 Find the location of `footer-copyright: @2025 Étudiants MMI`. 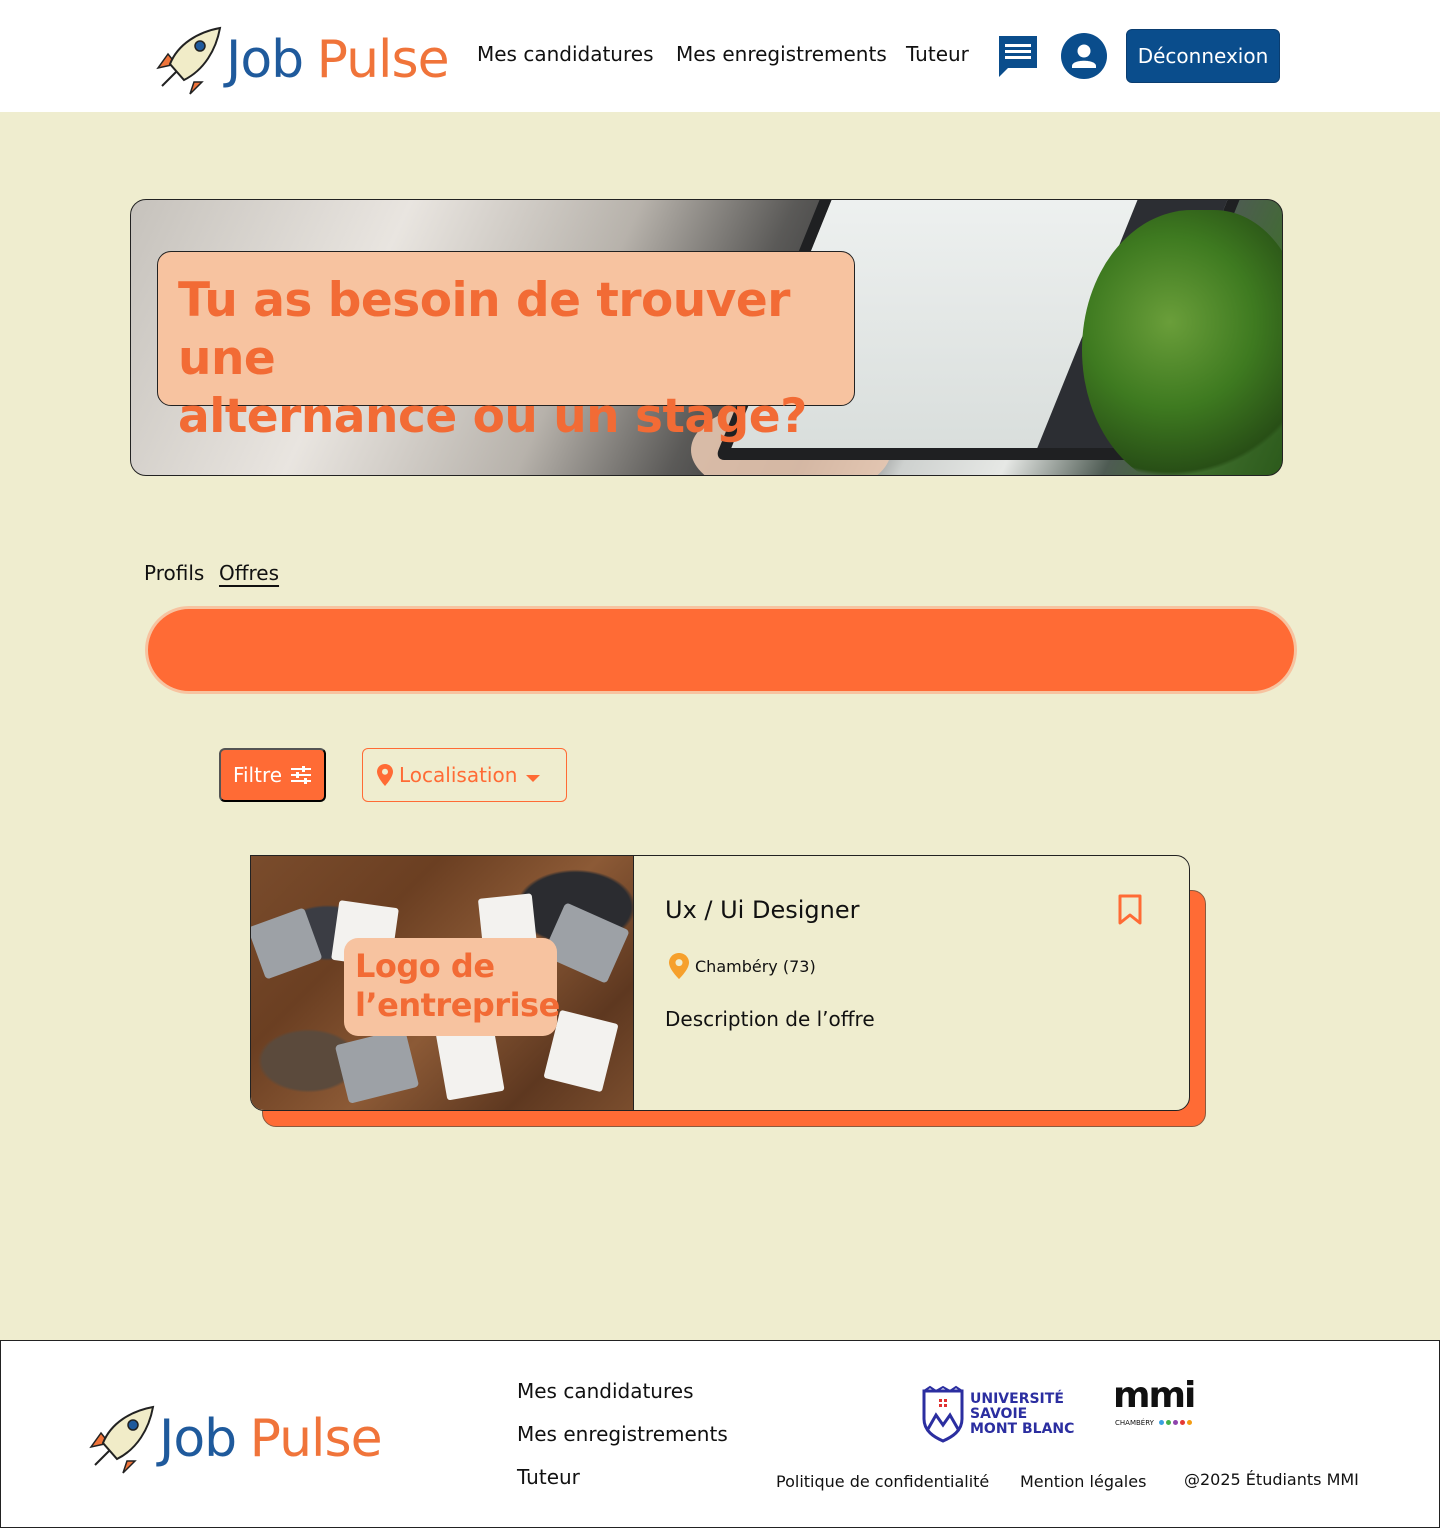

footer-copyright: @2025 Étudiants MMI is located at coordinates (1271, 1479).